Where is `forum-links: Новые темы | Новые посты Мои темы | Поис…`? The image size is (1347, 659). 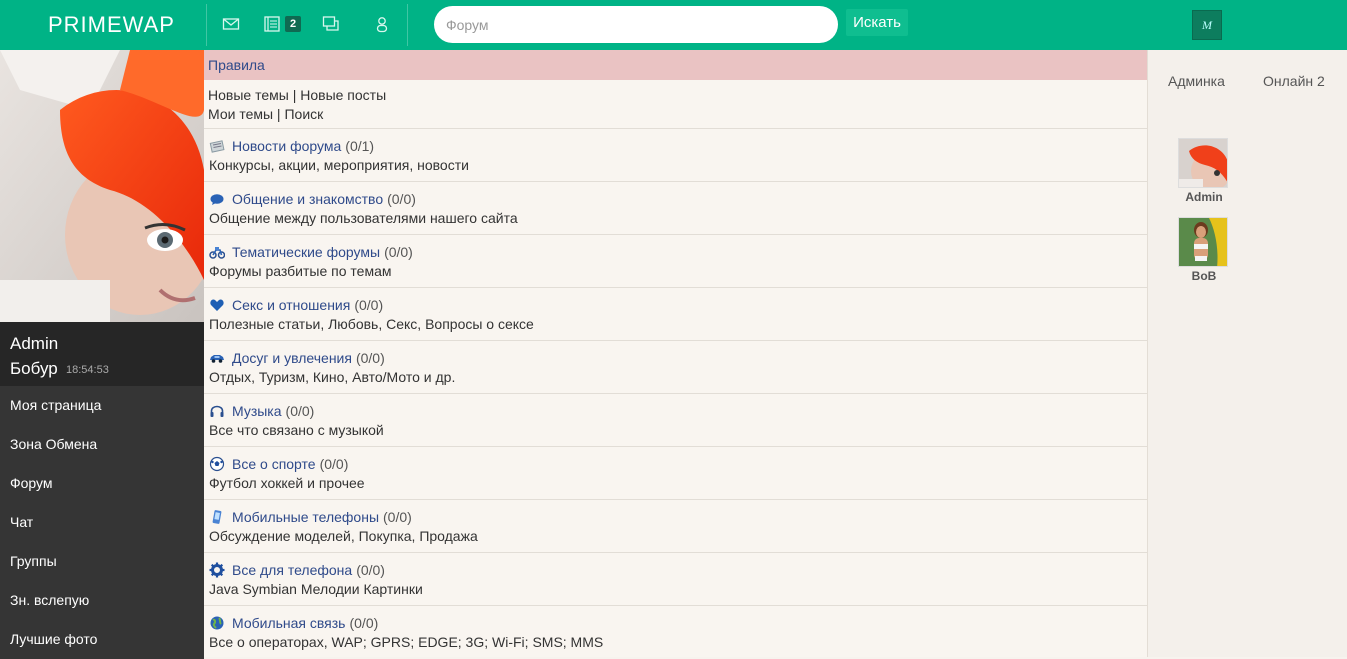
forum-links: Новые темы | Новые посты Мои темы | Поис… is located at coordinates (675, 104).